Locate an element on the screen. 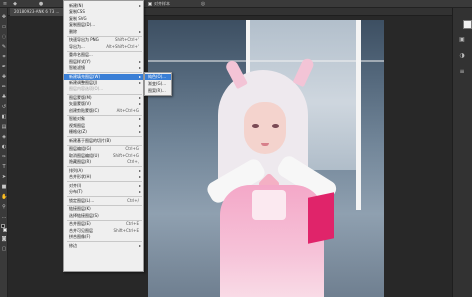 The height and width of the screenshot is (297, 472). properties-panel-icon: ≡ is located at coordinates (462, 72).